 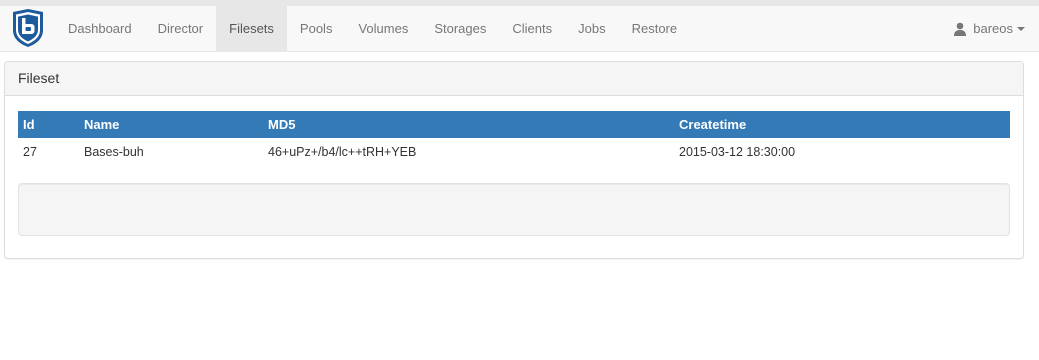 What do you see at coordinates (532, 28) in the screenshot?
I see `nav-clients: Clients` at bounding box center [532, 28].